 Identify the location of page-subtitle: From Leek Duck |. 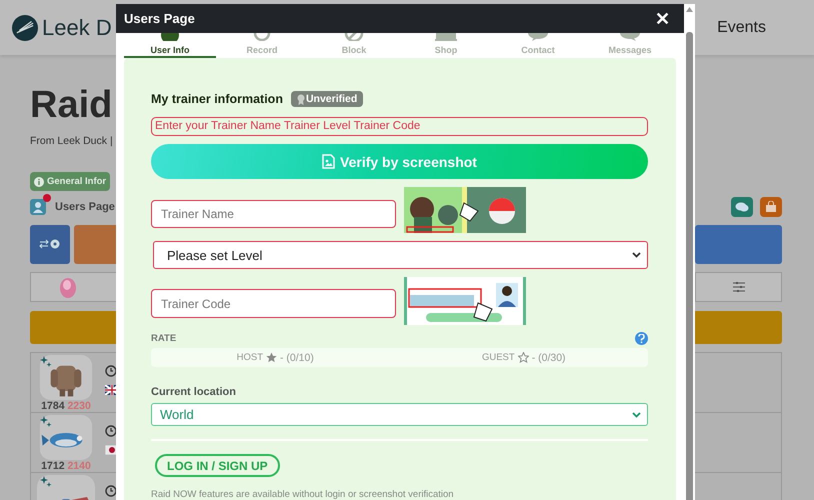
(71, 141).